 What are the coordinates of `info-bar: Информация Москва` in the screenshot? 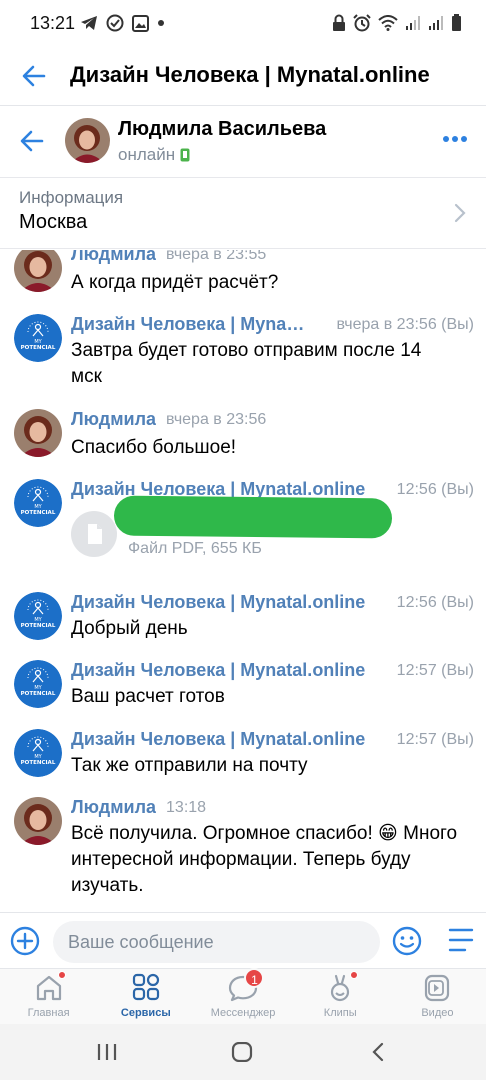 It's located at (243, 213).